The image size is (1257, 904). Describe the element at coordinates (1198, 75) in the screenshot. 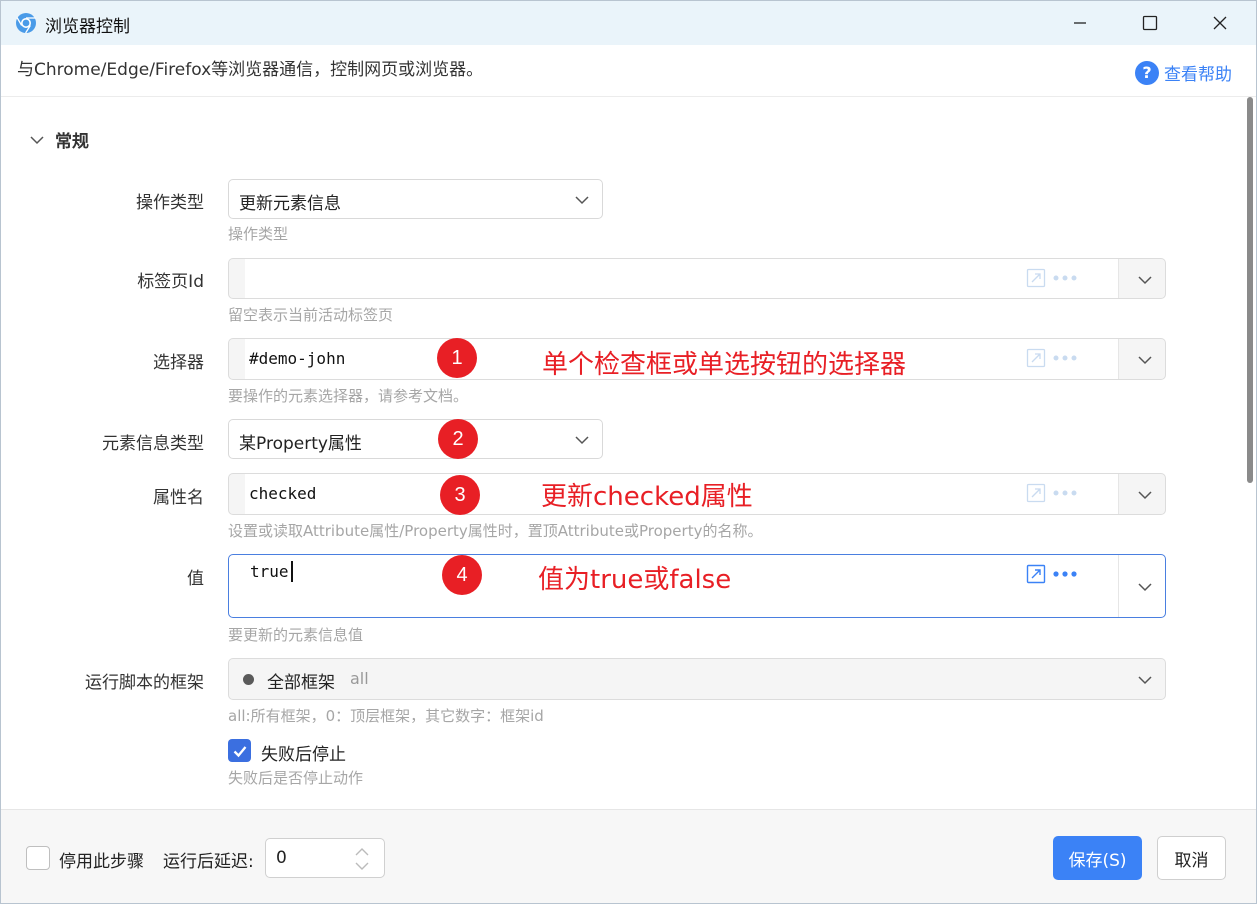

I see `help-label: 查看帮助` at that location.